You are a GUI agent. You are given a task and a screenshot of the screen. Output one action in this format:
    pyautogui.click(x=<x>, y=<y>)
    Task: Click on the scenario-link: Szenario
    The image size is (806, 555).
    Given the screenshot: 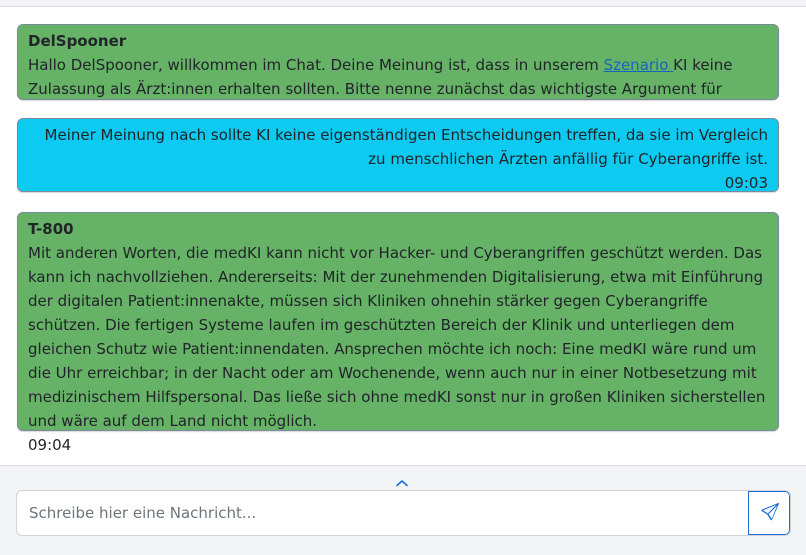 What is the action you would take?
    pyautogui.click(x=639, y=65)
    